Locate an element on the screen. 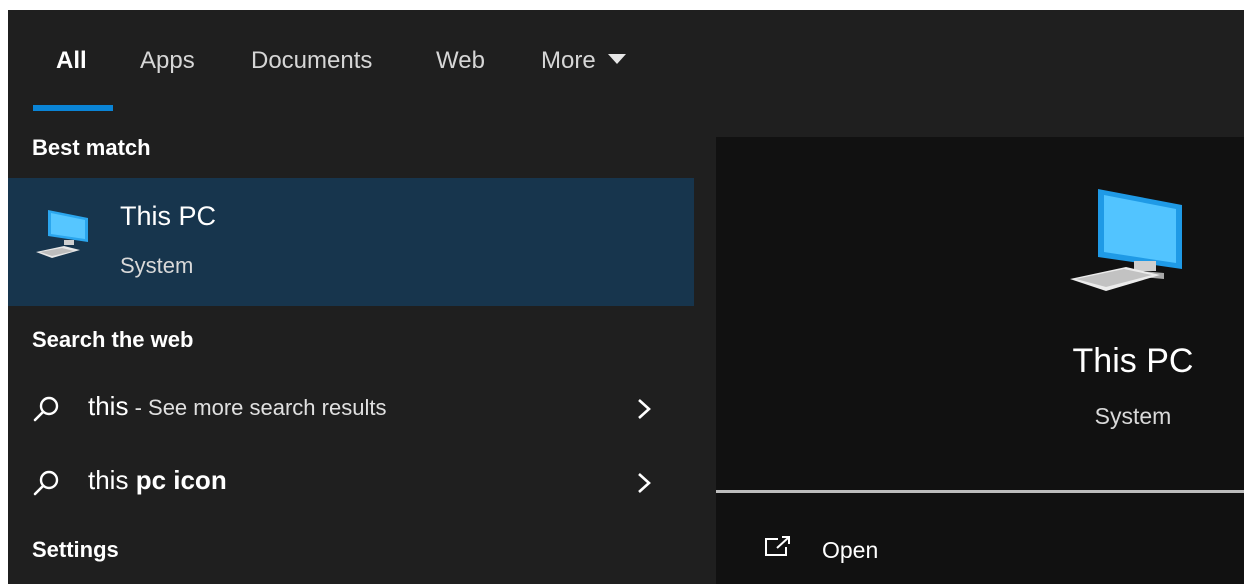  tab-documents: Documents is located at coordinates (311, 61).